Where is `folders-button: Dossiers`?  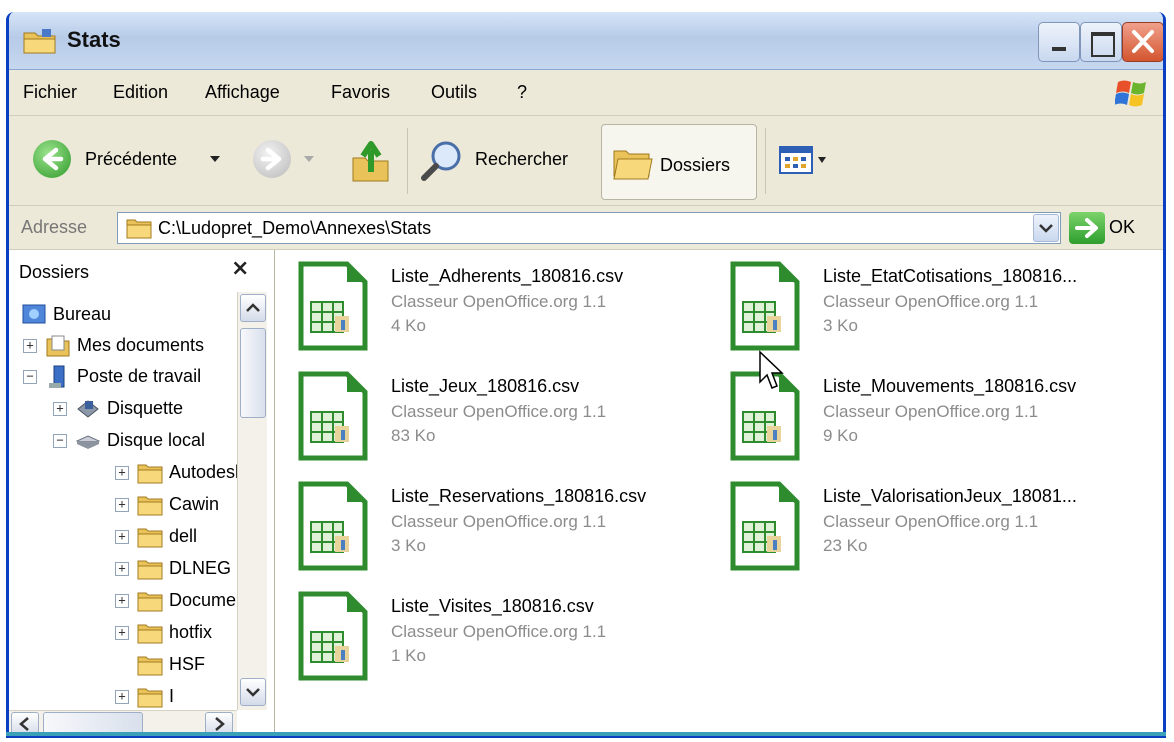 folders-button: Dossiers is located at coordinates (679, 162).